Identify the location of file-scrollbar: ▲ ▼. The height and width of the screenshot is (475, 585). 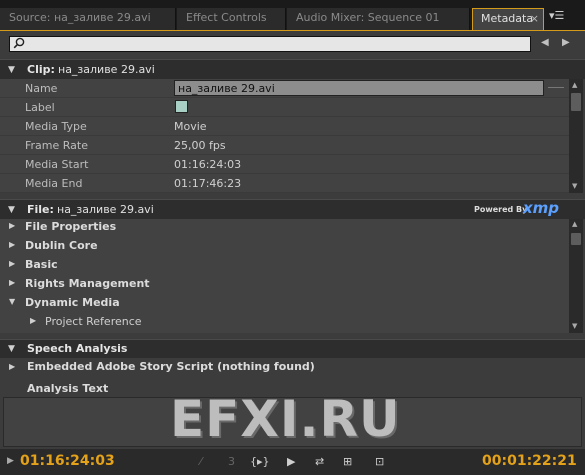
(576, 276).